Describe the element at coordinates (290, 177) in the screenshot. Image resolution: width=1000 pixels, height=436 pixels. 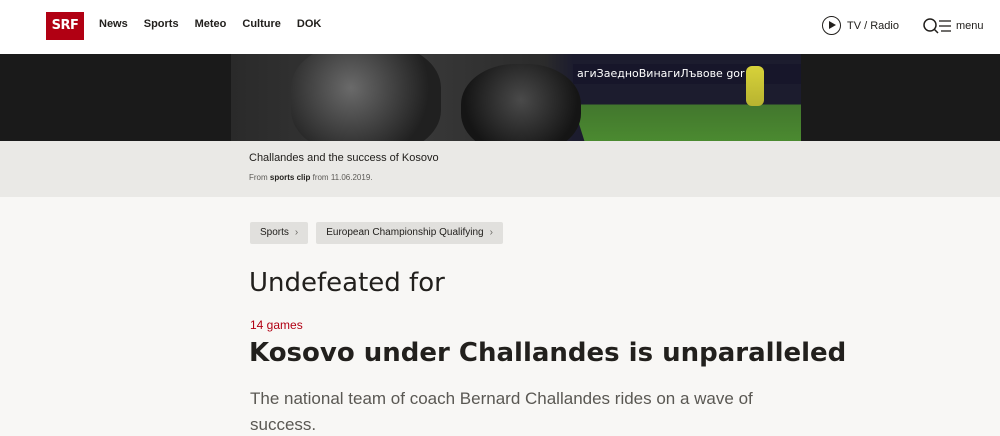
I see `video-source: sports clip` at that location.